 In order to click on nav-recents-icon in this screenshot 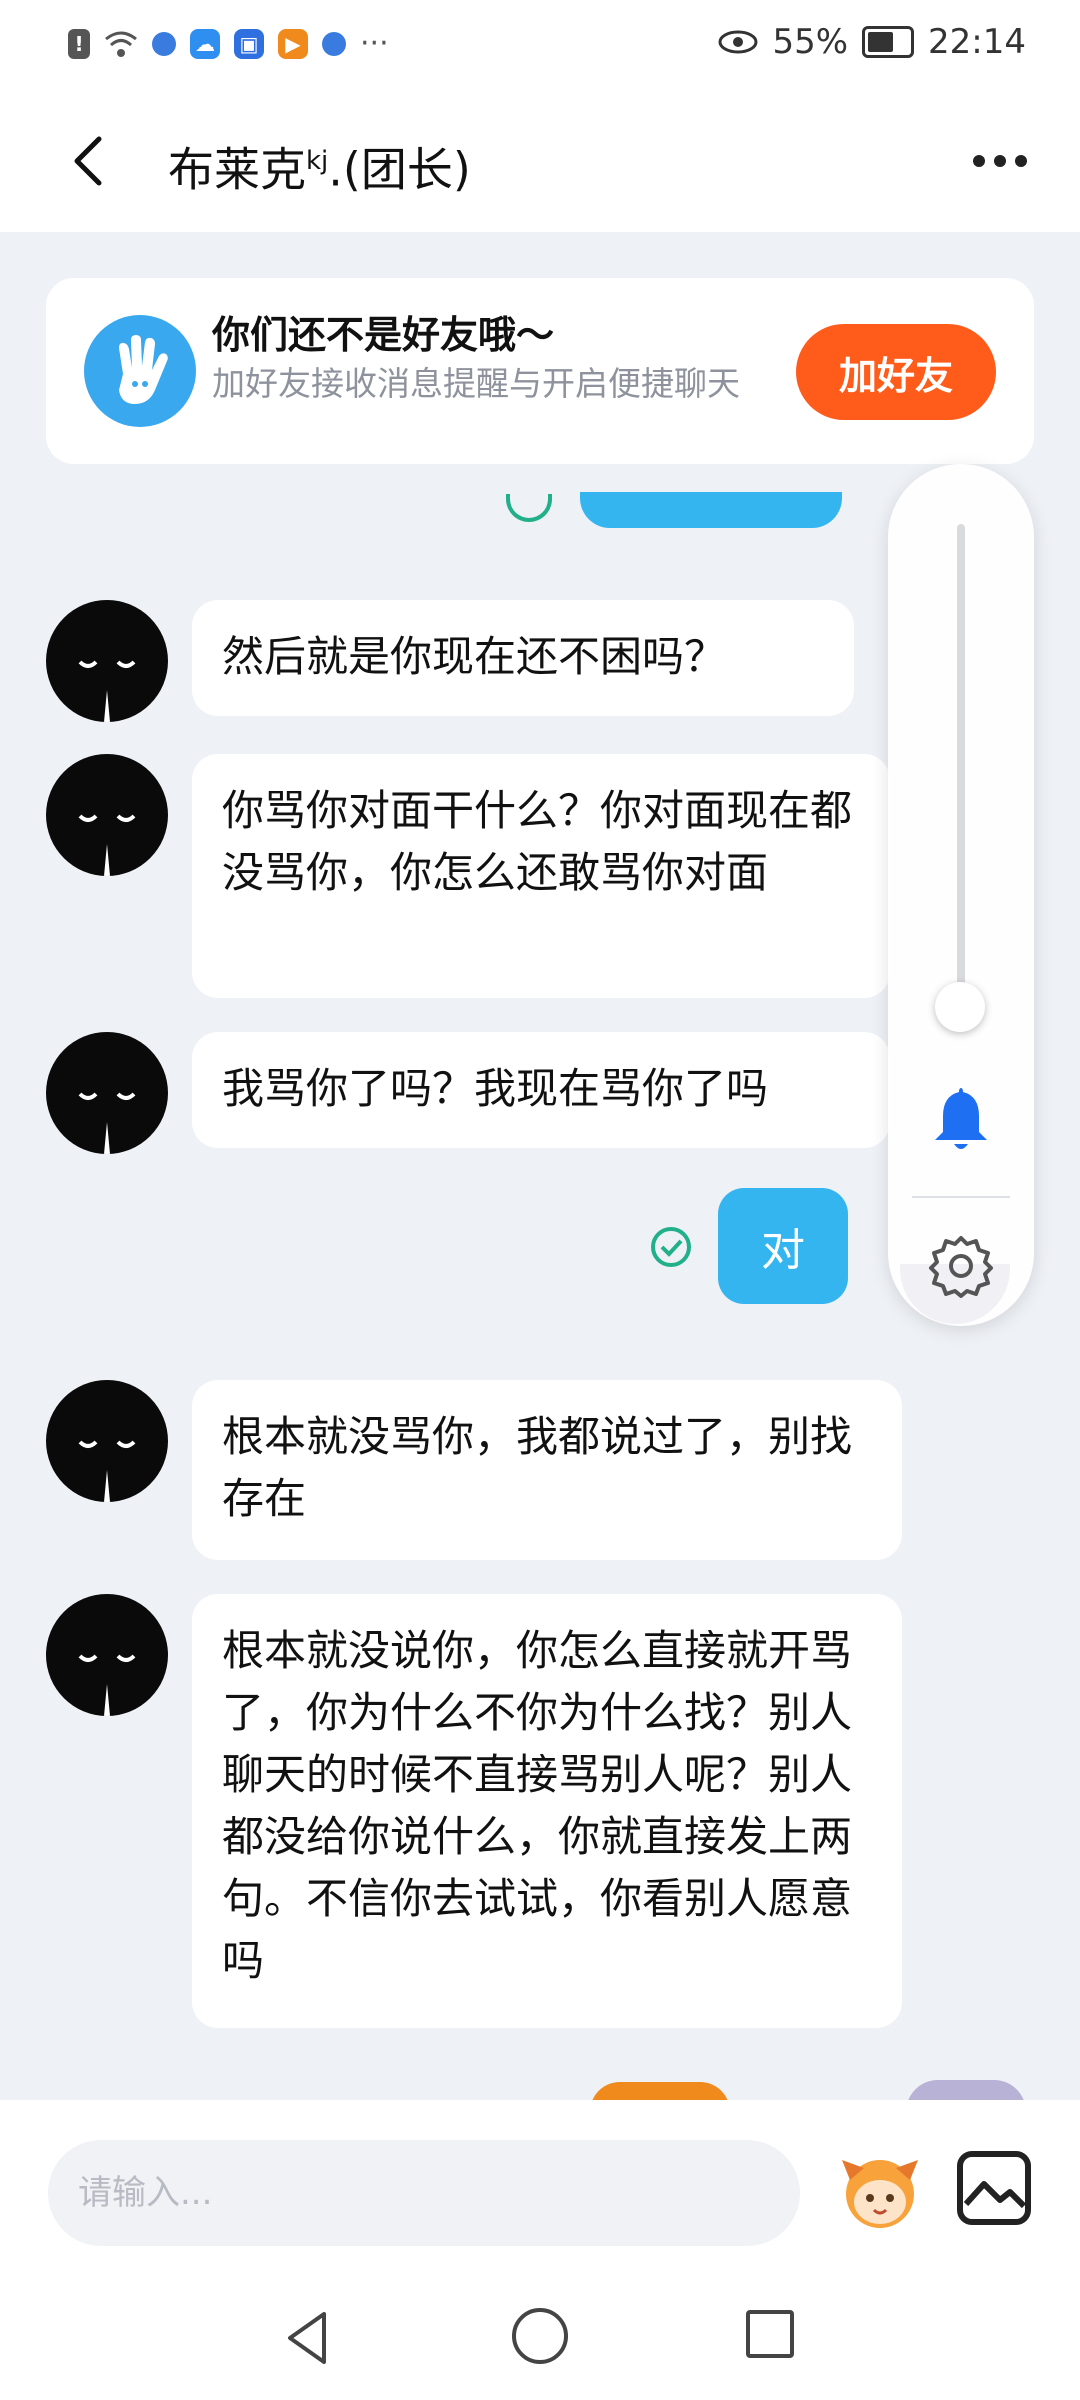, I will do `click(770, 2334)`.